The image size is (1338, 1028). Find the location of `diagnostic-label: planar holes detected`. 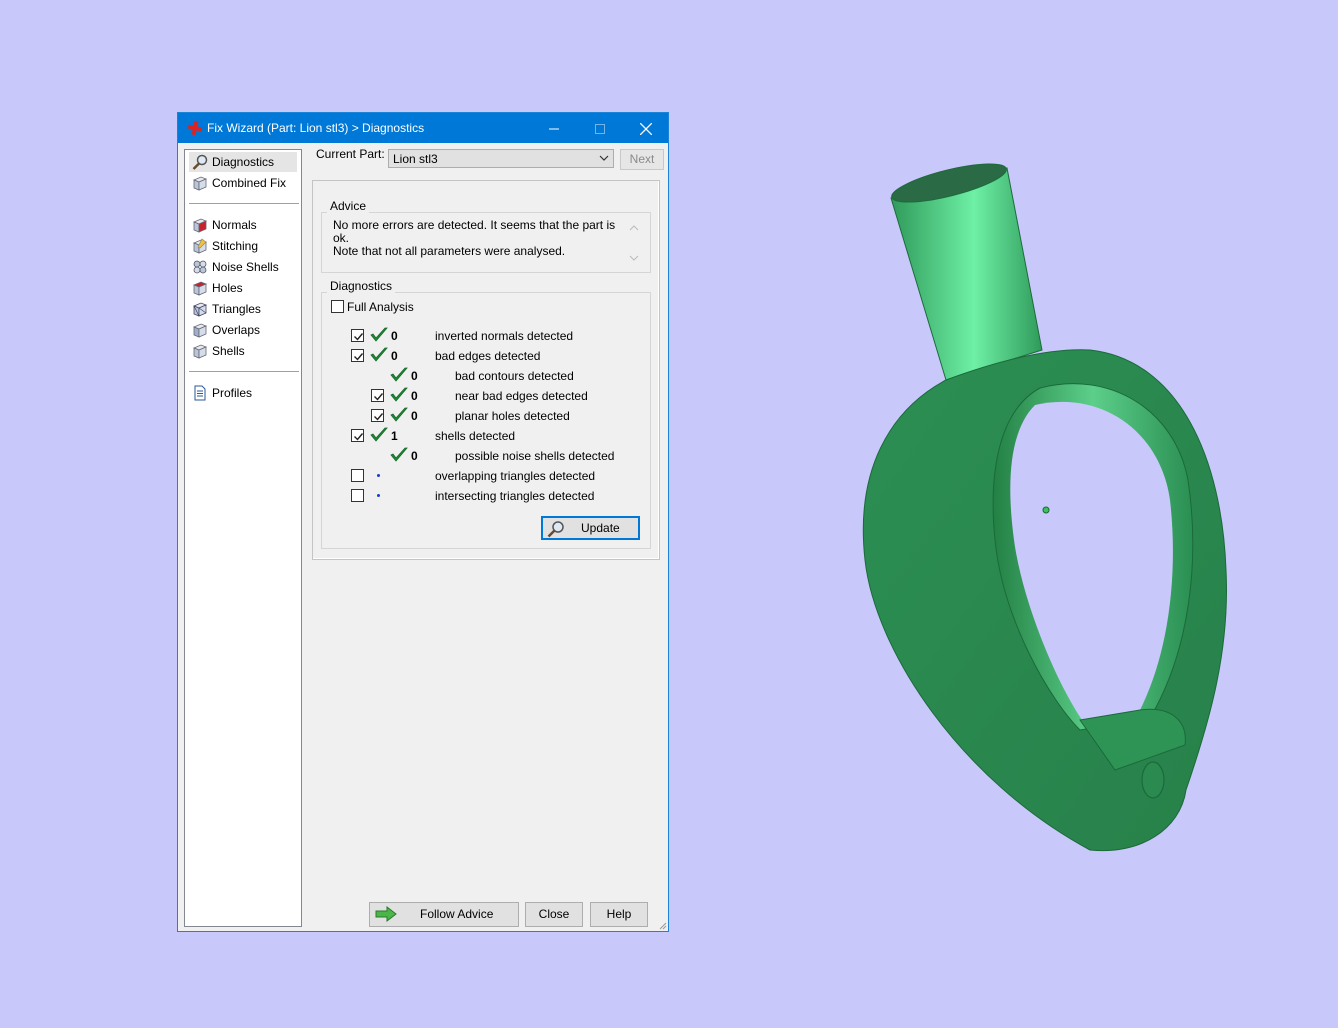

diagnostic-label: planar holes detected is located at coordinates (512, 416).